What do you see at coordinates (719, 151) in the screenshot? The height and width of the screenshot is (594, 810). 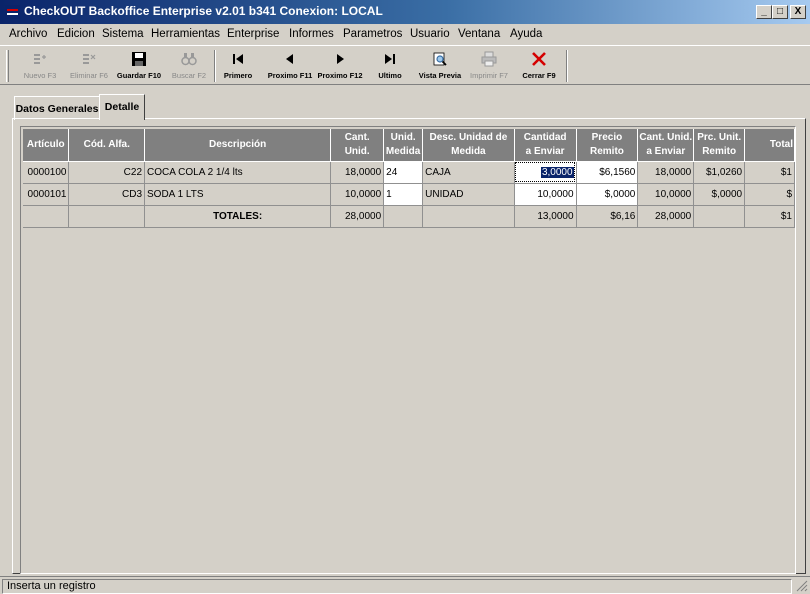 I see `header-text: Remito` at bounding box center [719, 151].